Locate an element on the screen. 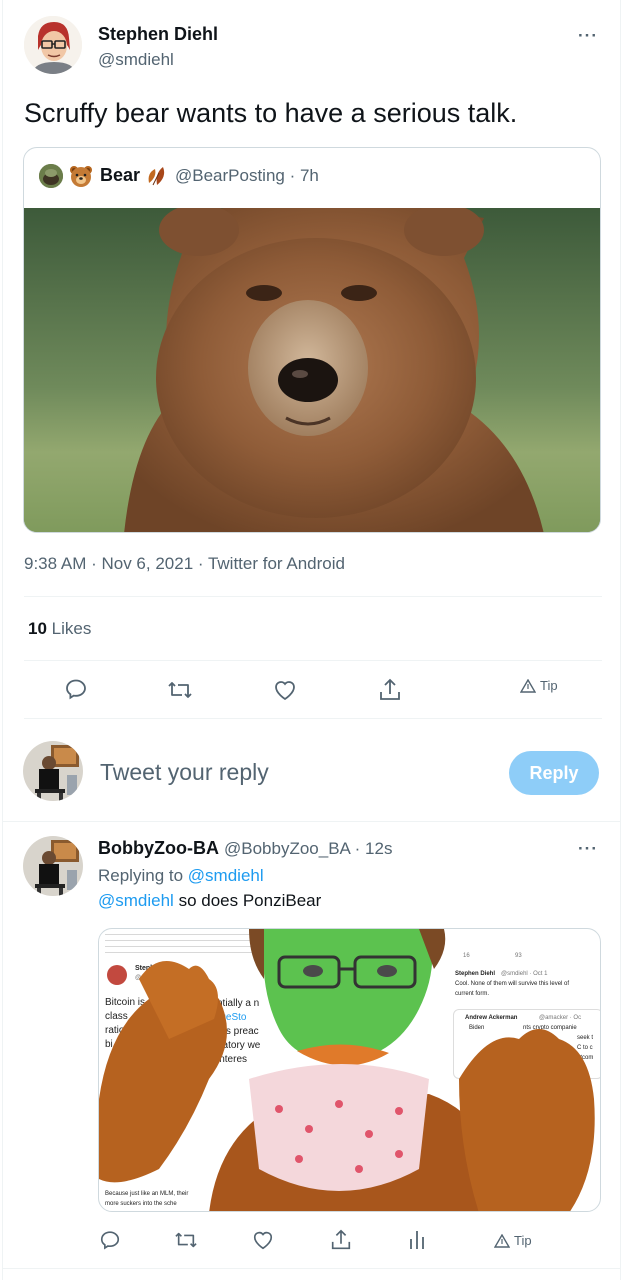  reply-more-options-icon: ··· is located at coordinates (588, 849).